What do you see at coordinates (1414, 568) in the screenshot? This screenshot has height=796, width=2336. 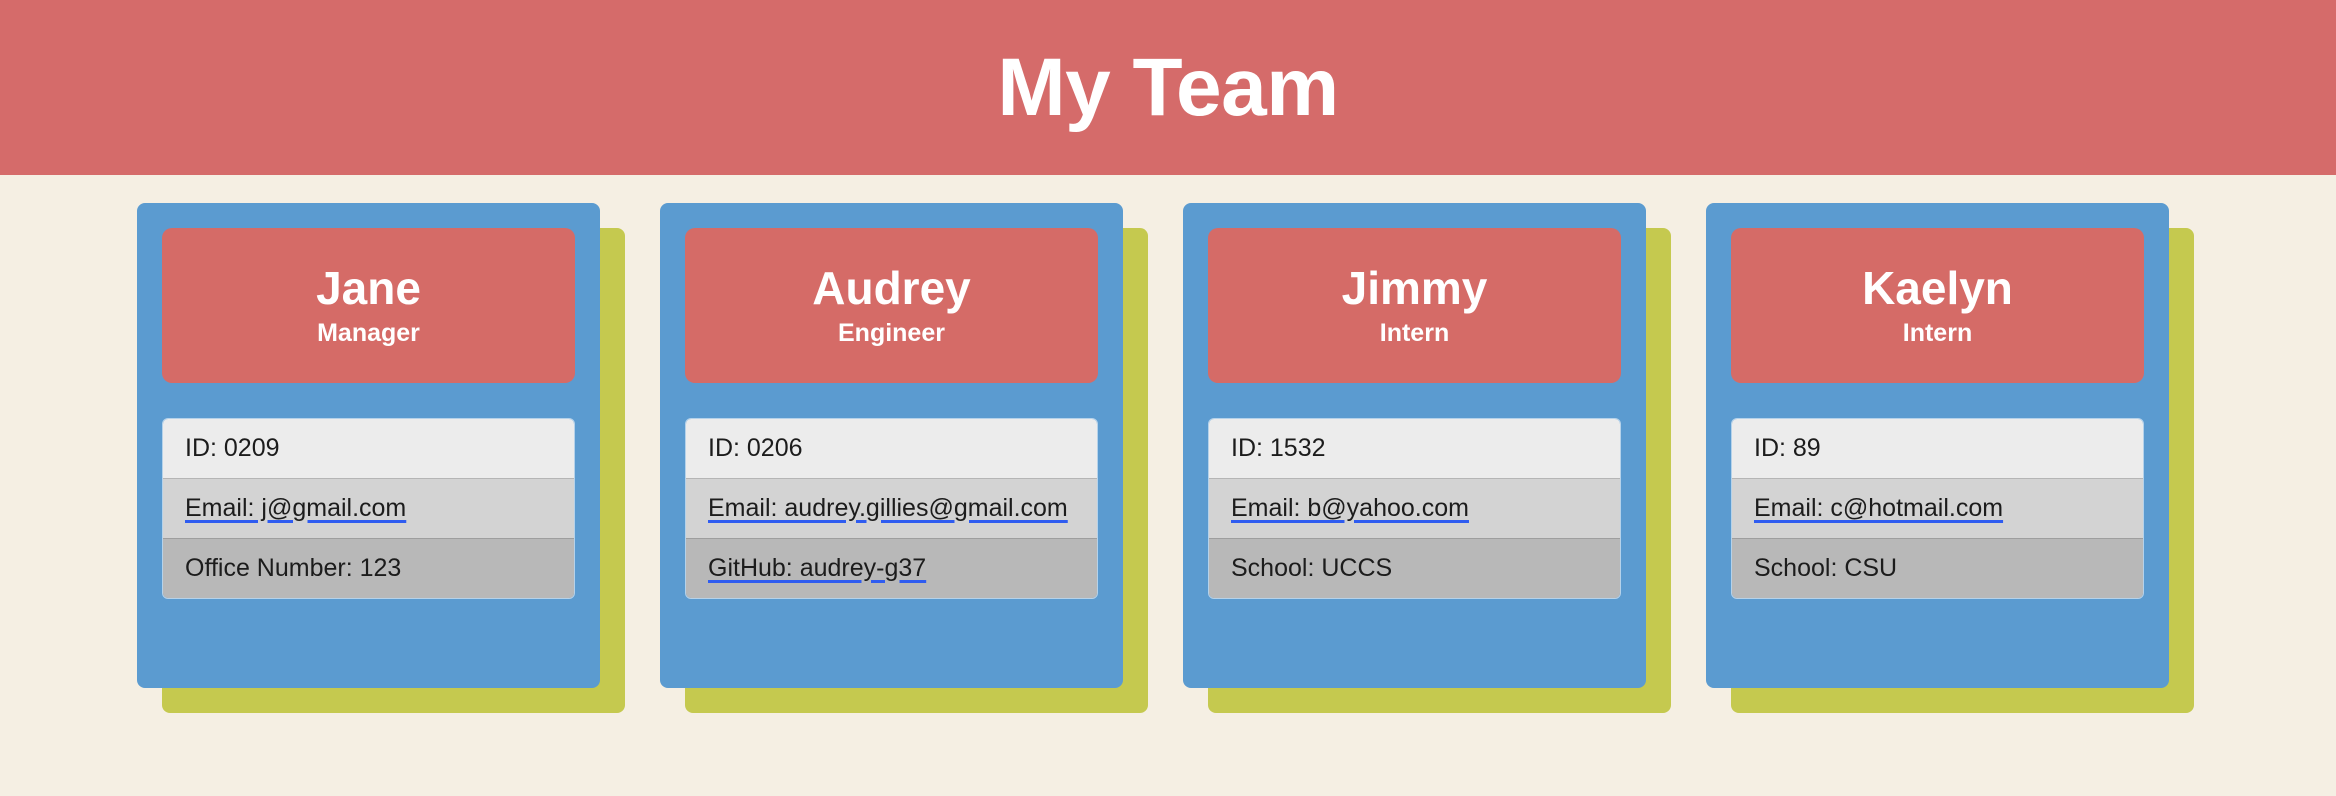 I see `detail-item-school: School: UCCS` at bounding box center [1414, 568].